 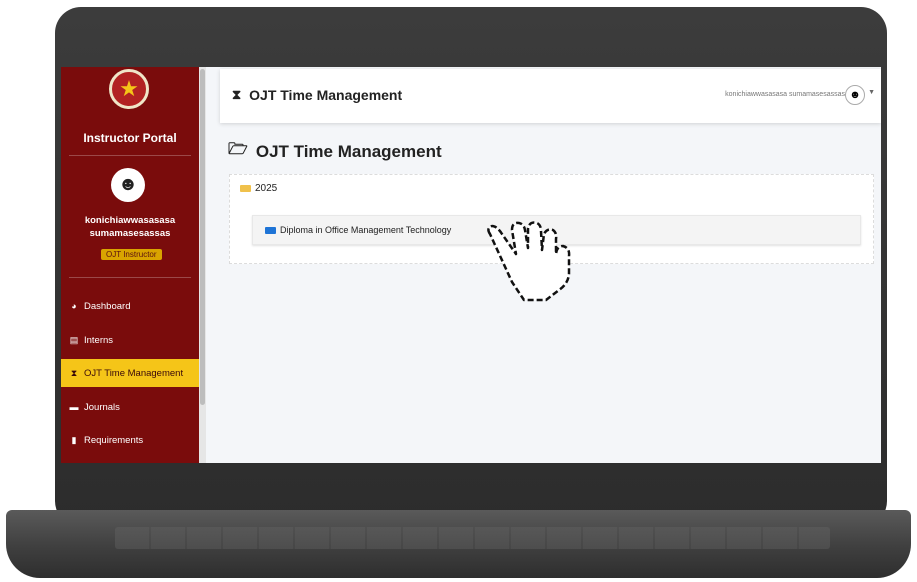 What do you see at coordinates (130, 220) in the screenshot?
I see `user-name-line1: konichiawwasasasa` at bounding box center [130, 220].